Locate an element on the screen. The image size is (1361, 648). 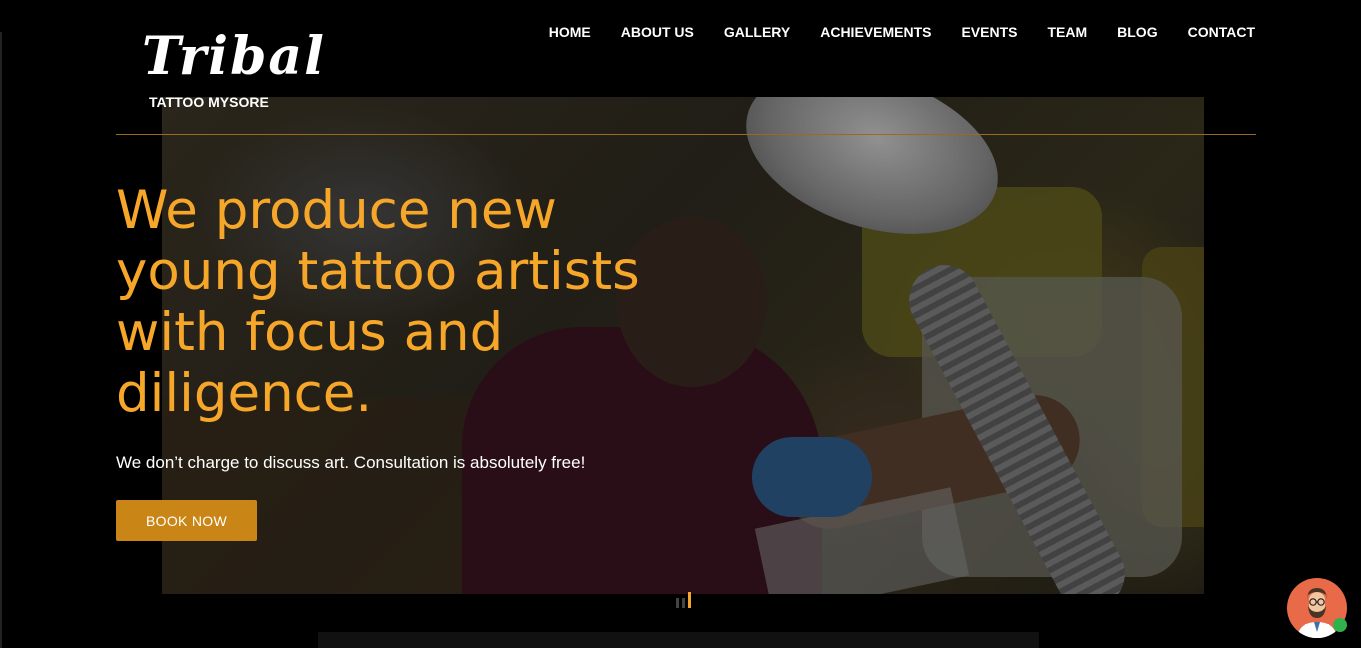
bottom-section-bar is located at coordinates (678, 640).